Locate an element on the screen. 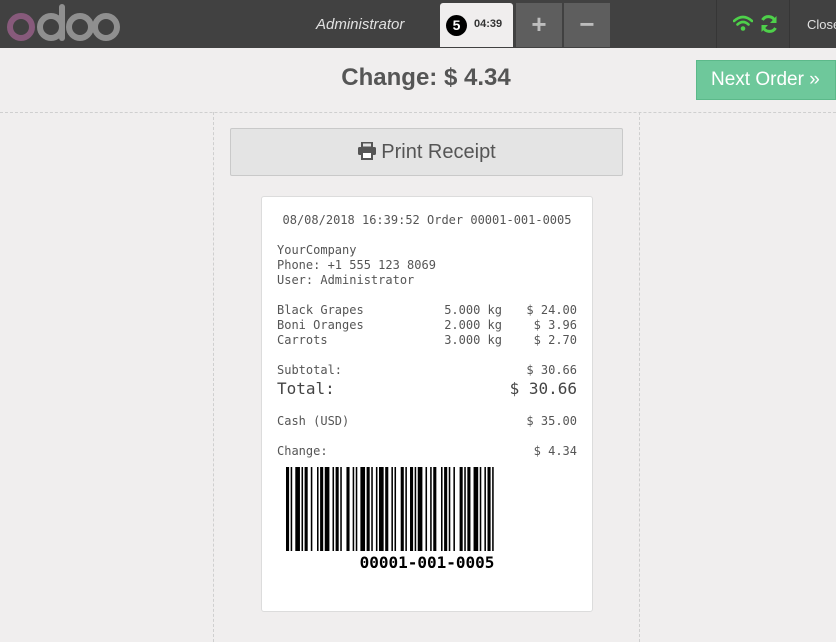  order-time: 04:39 is located at coordinates (488, 24).